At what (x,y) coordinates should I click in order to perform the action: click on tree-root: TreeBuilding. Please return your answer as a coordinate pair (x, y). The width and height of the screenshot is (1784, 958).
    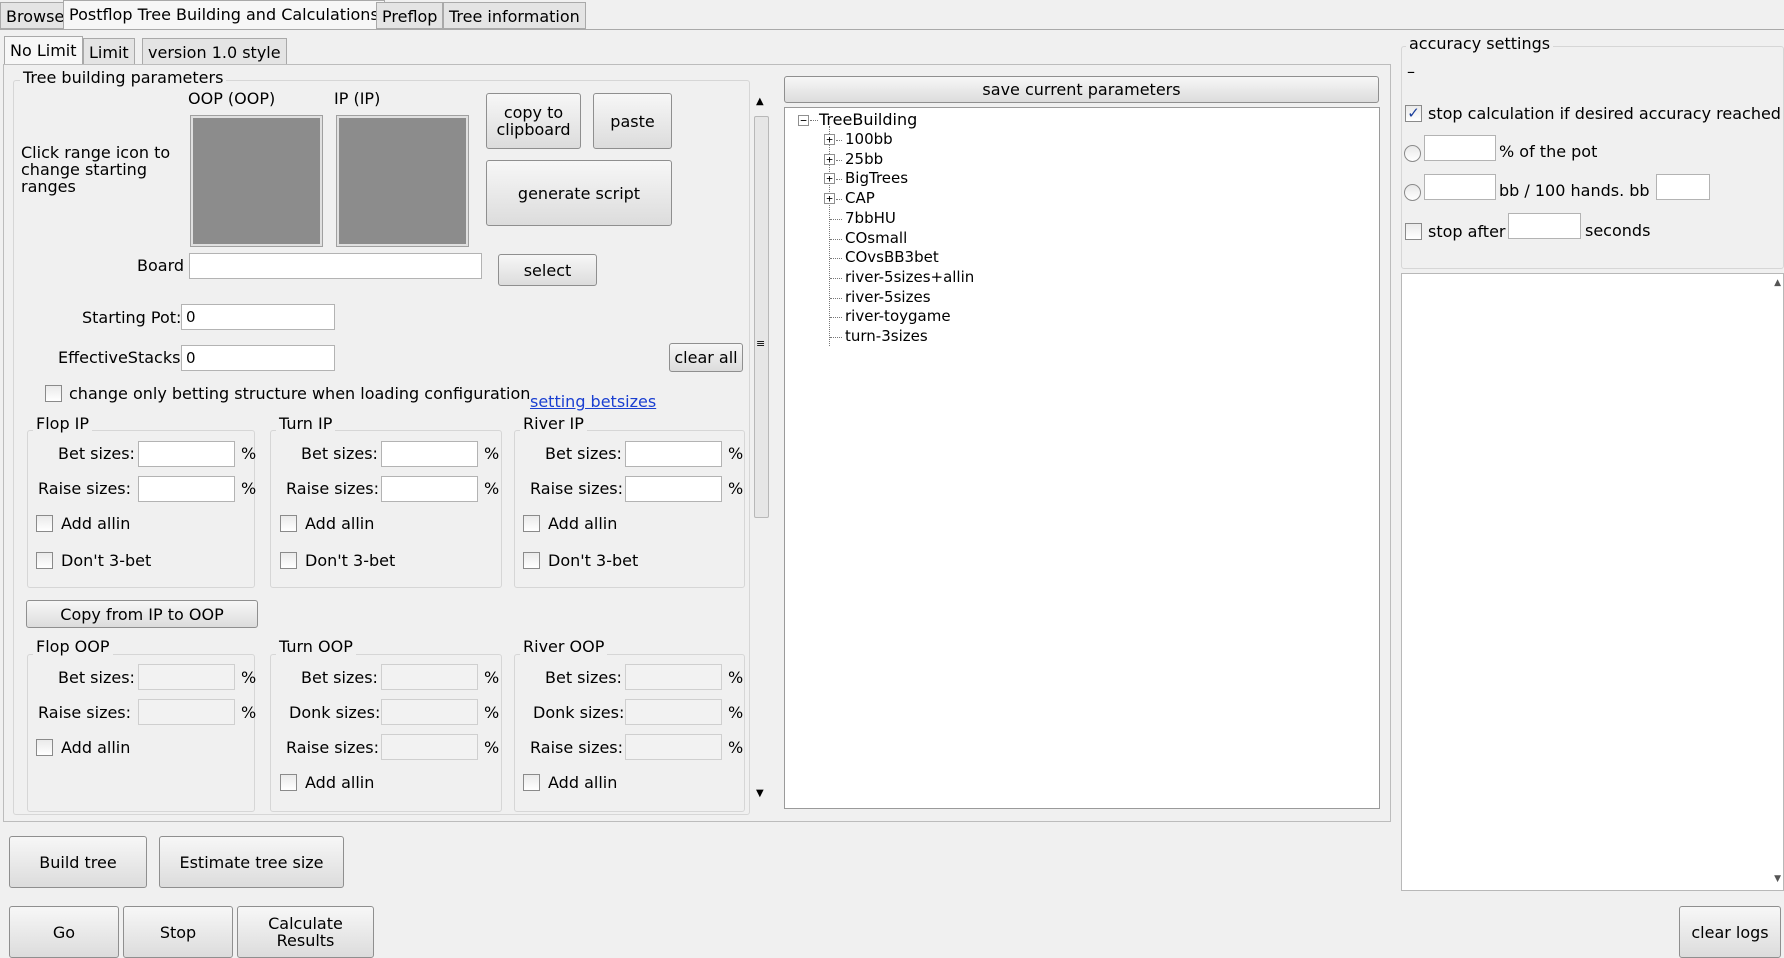
    Looking at the image, I should click on (868, 119).